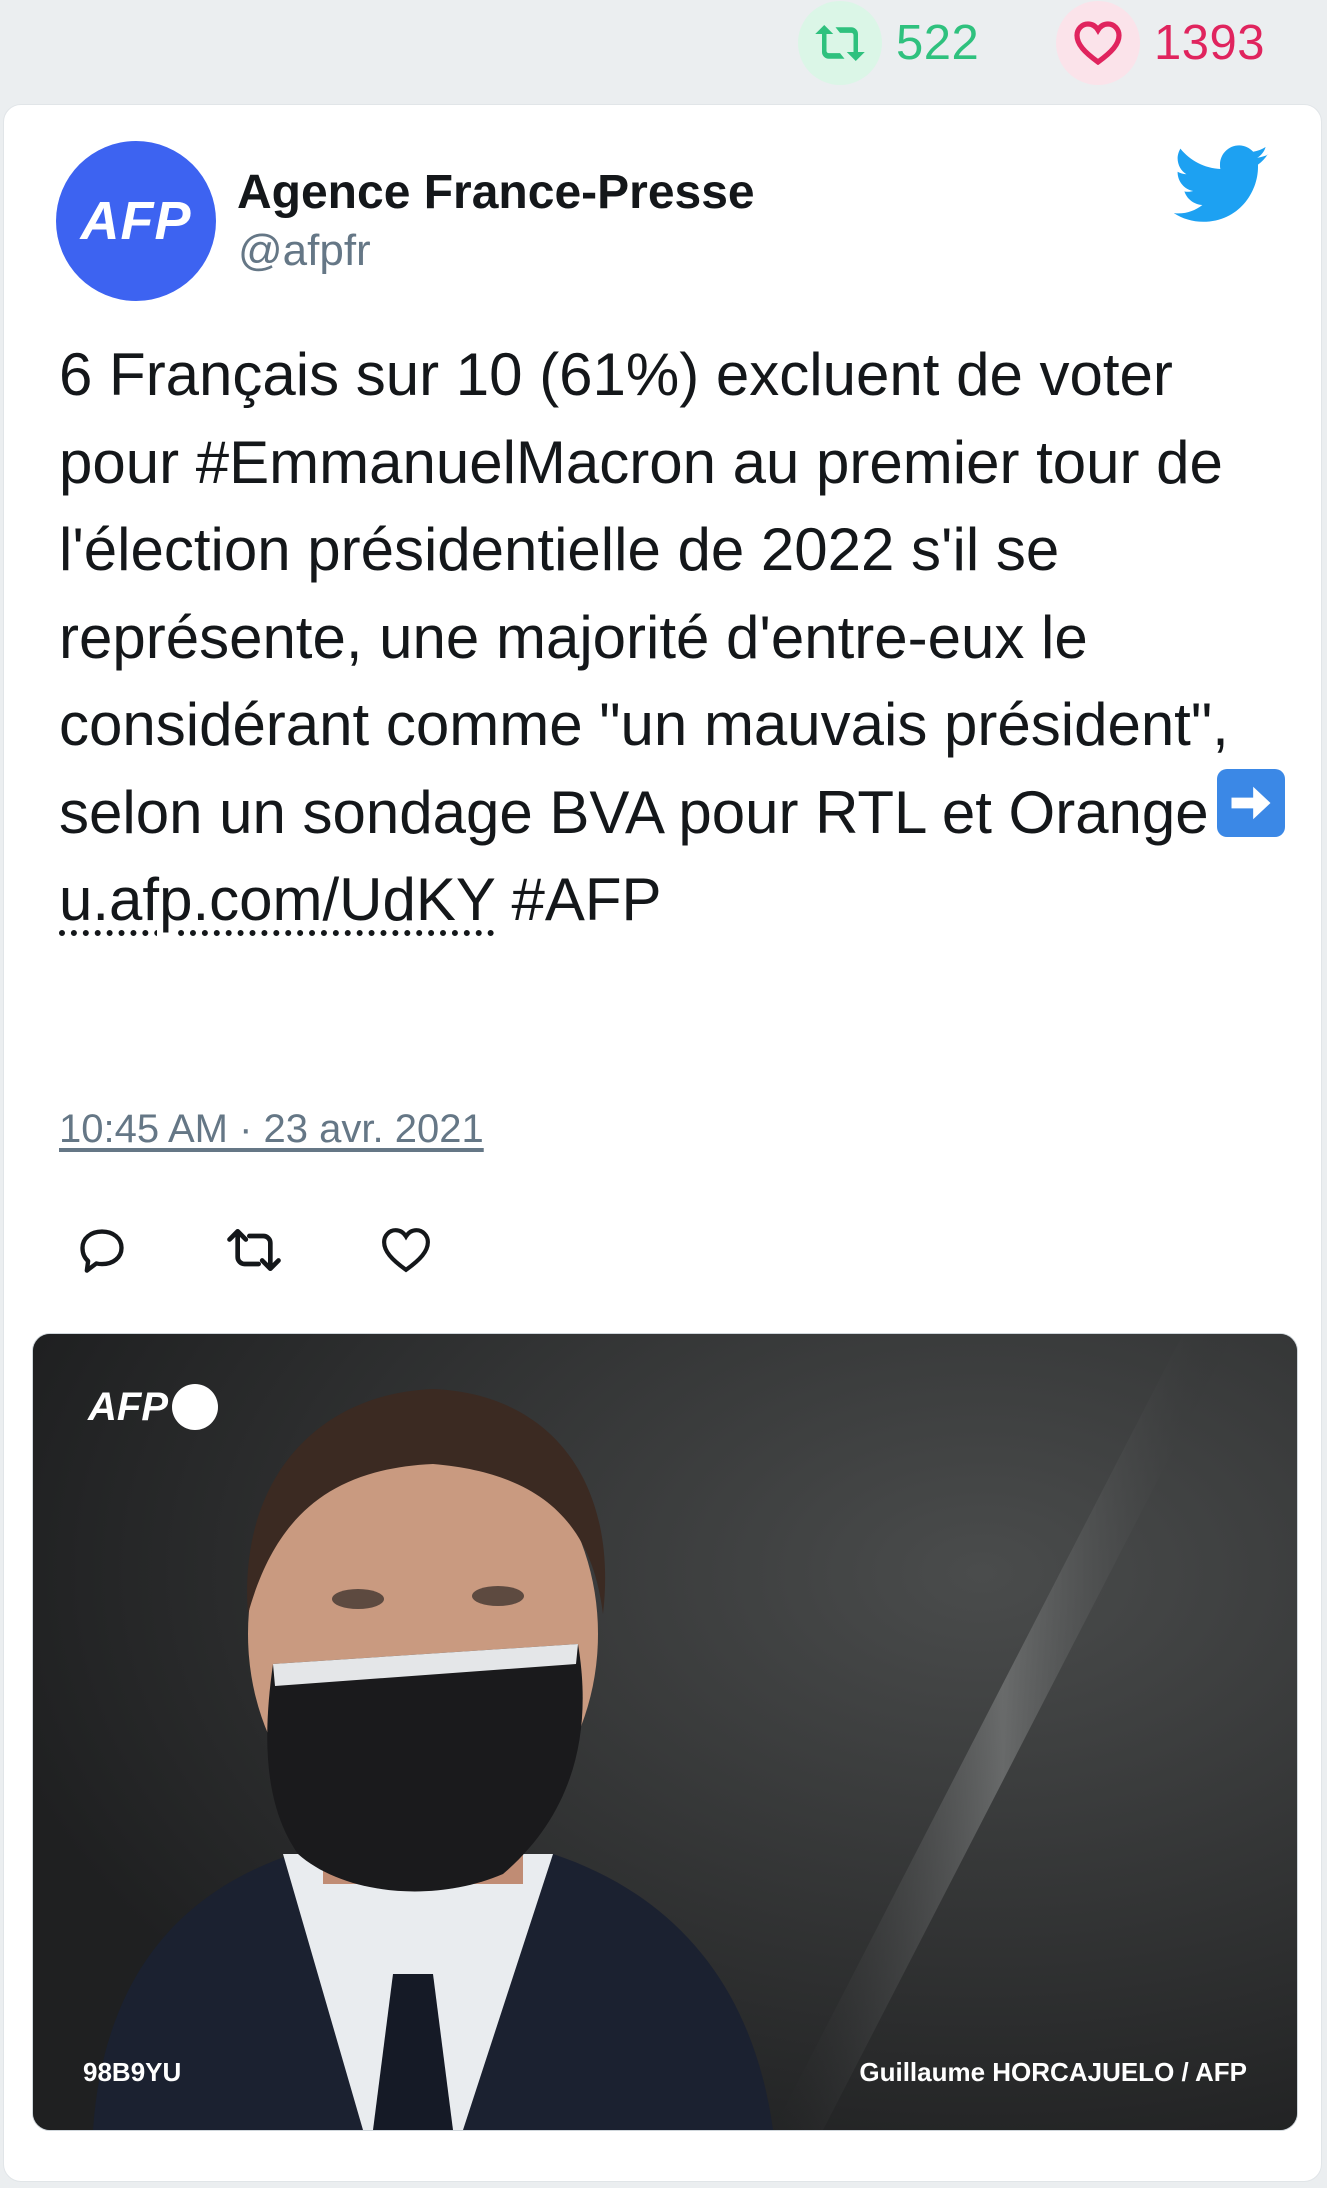 This screenshot has width=1327, height=2188. I want to click on agency-watermark: AFP, so click(153, 1407).